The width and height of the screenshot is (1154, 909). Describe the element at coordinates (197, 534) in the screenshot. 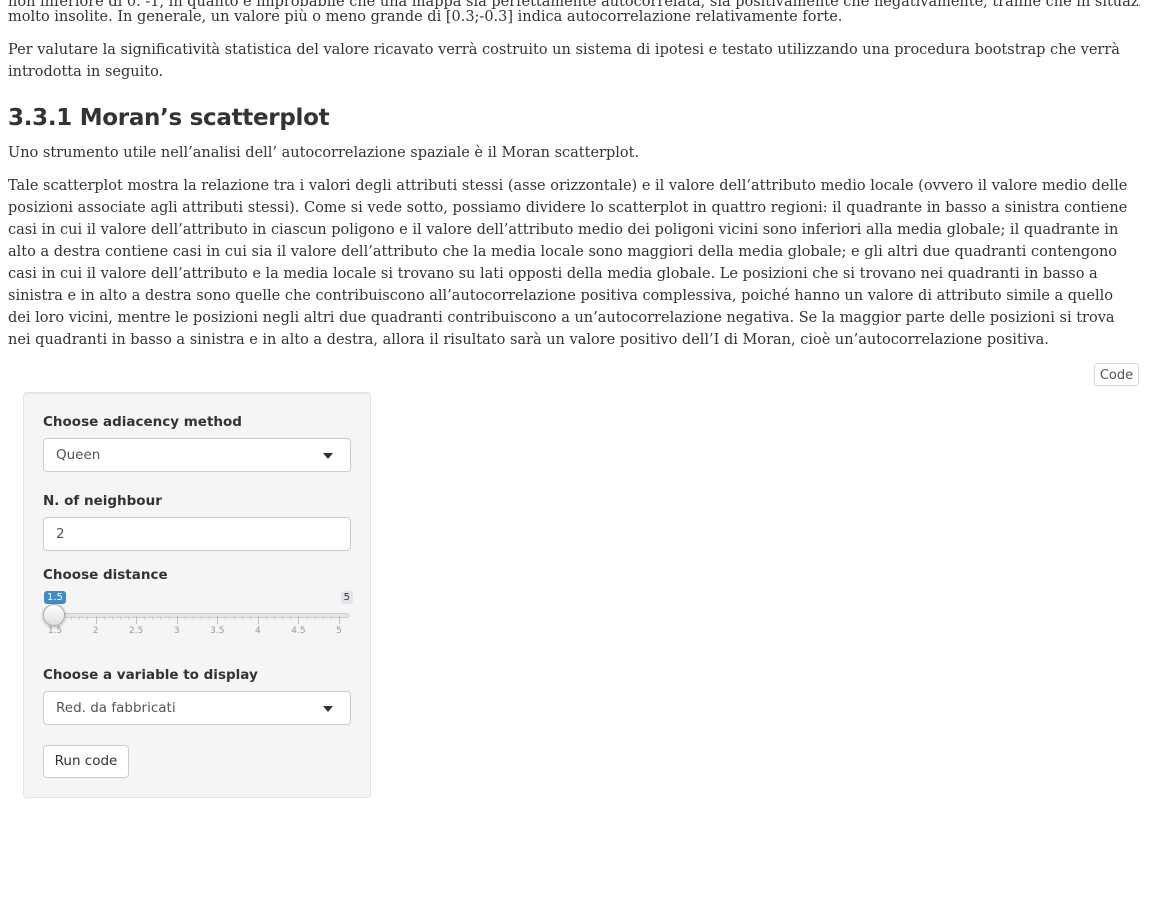

I see `neighbour-input: 2` at that location.